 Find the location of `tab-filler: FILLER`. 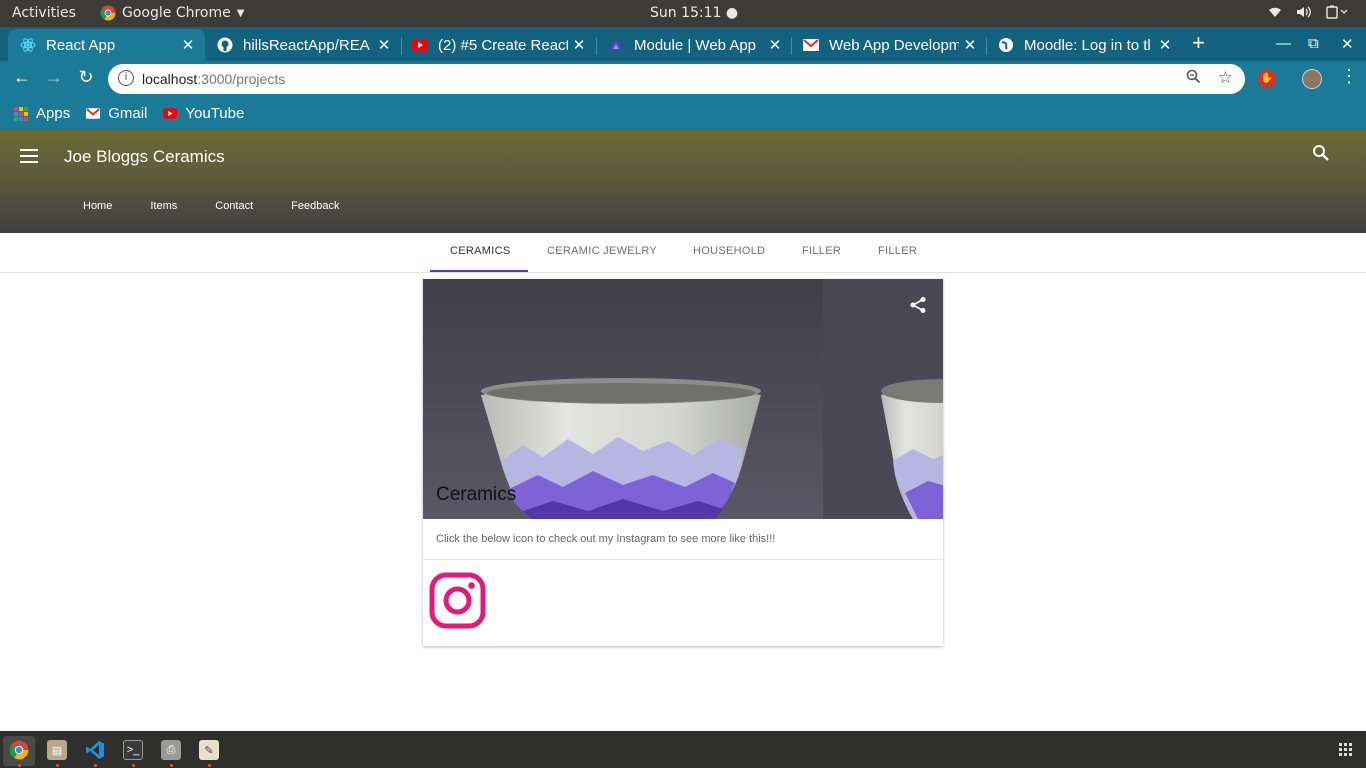

tab-filler: FILLER is located at coordinates (821, 251).